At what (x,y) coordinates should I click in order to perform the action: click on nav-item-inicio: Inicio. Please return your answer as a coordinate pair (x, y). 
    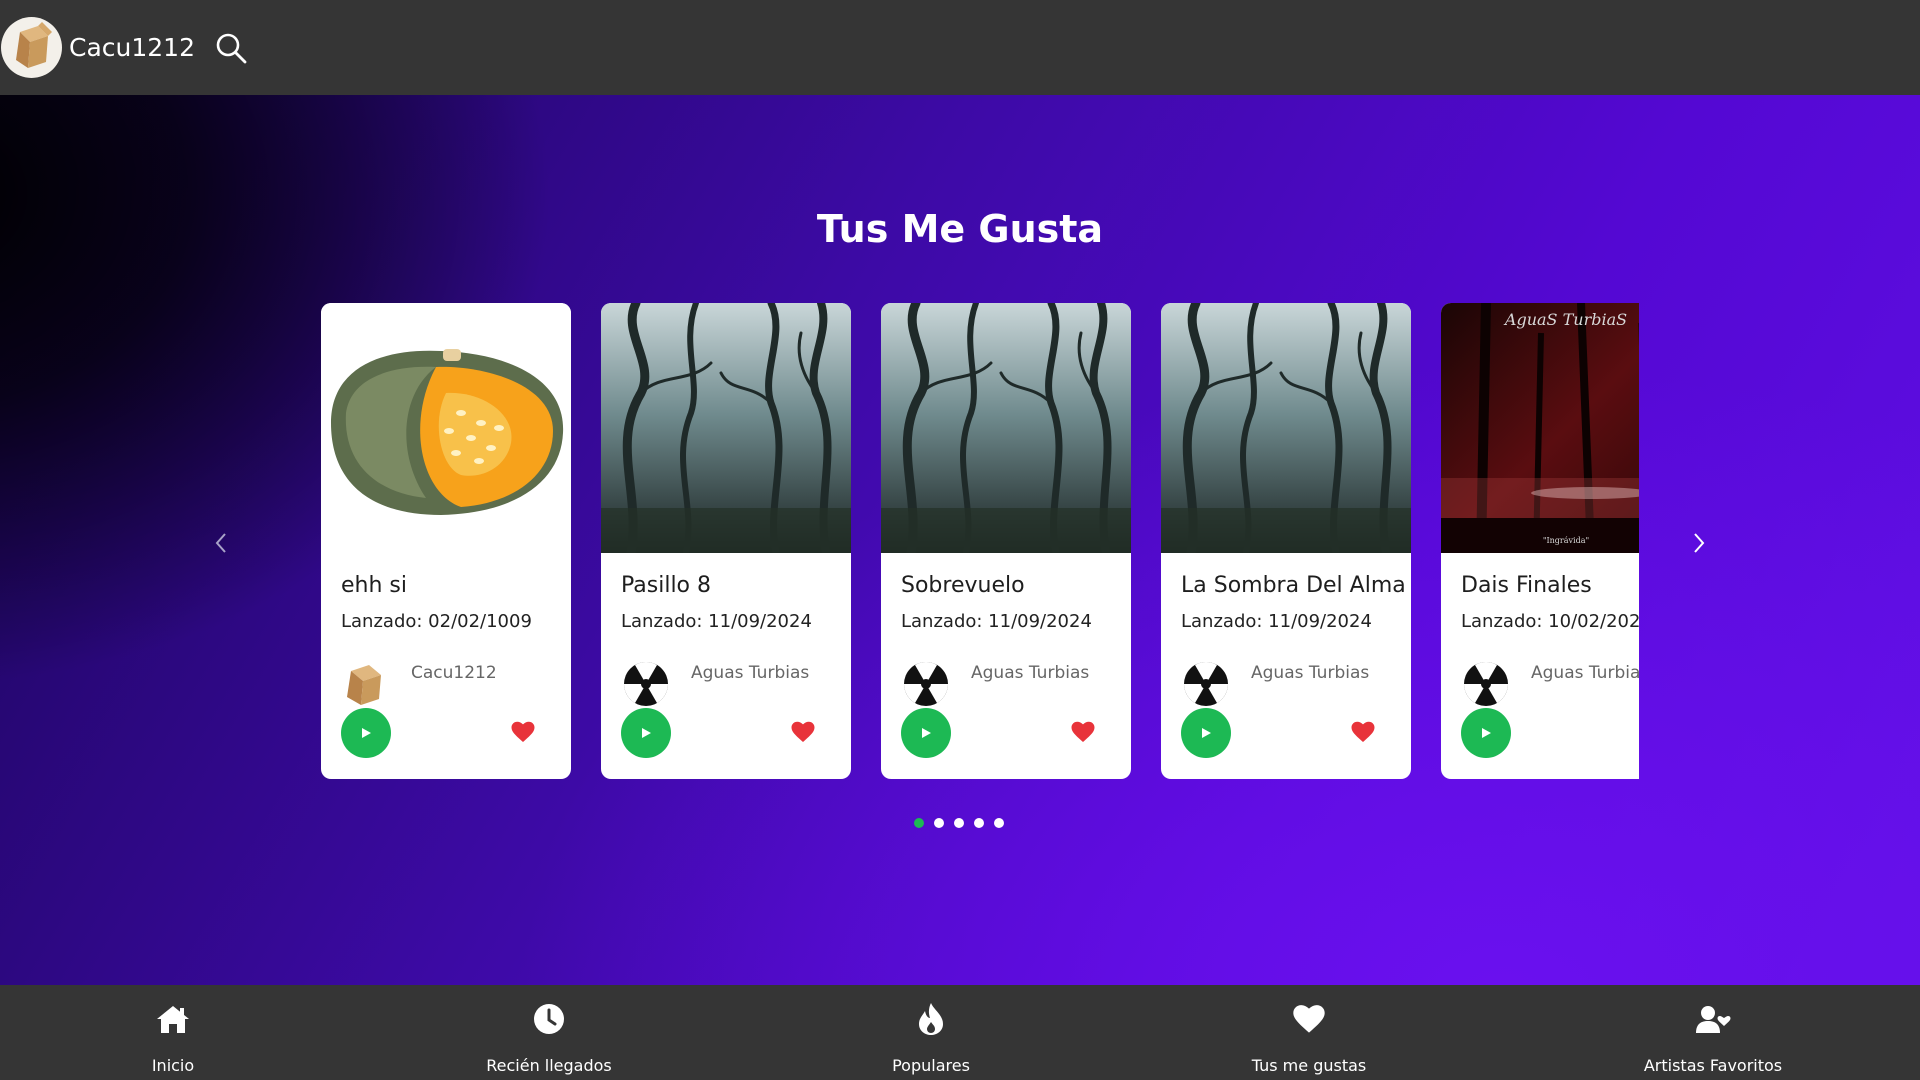
    Looking at the image, I should click on (173, 1032).